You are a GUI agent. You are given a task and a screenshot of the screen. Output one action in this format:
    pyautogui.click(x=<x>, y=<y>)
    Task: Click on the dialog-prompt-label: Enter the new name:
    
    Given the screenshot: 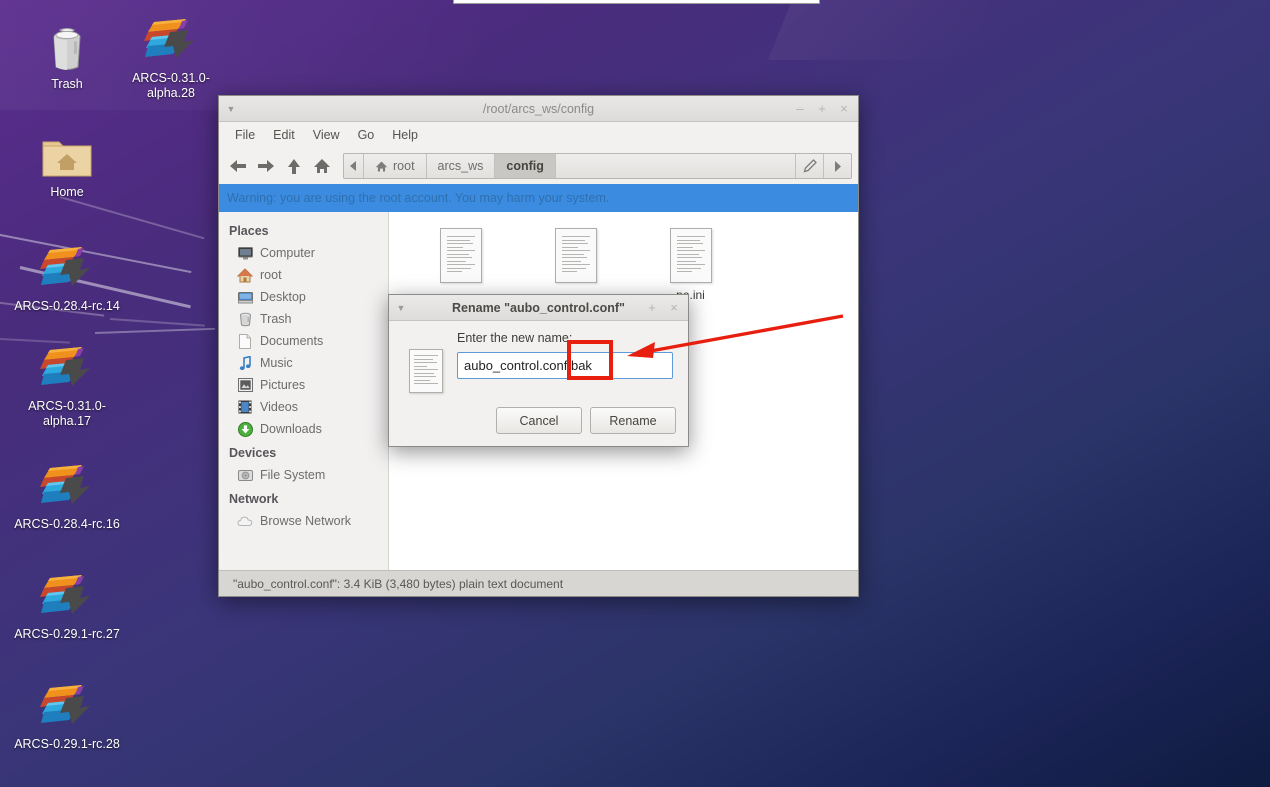 What is the action you would take?
    pyautogui.click(x=515, y=338)
    